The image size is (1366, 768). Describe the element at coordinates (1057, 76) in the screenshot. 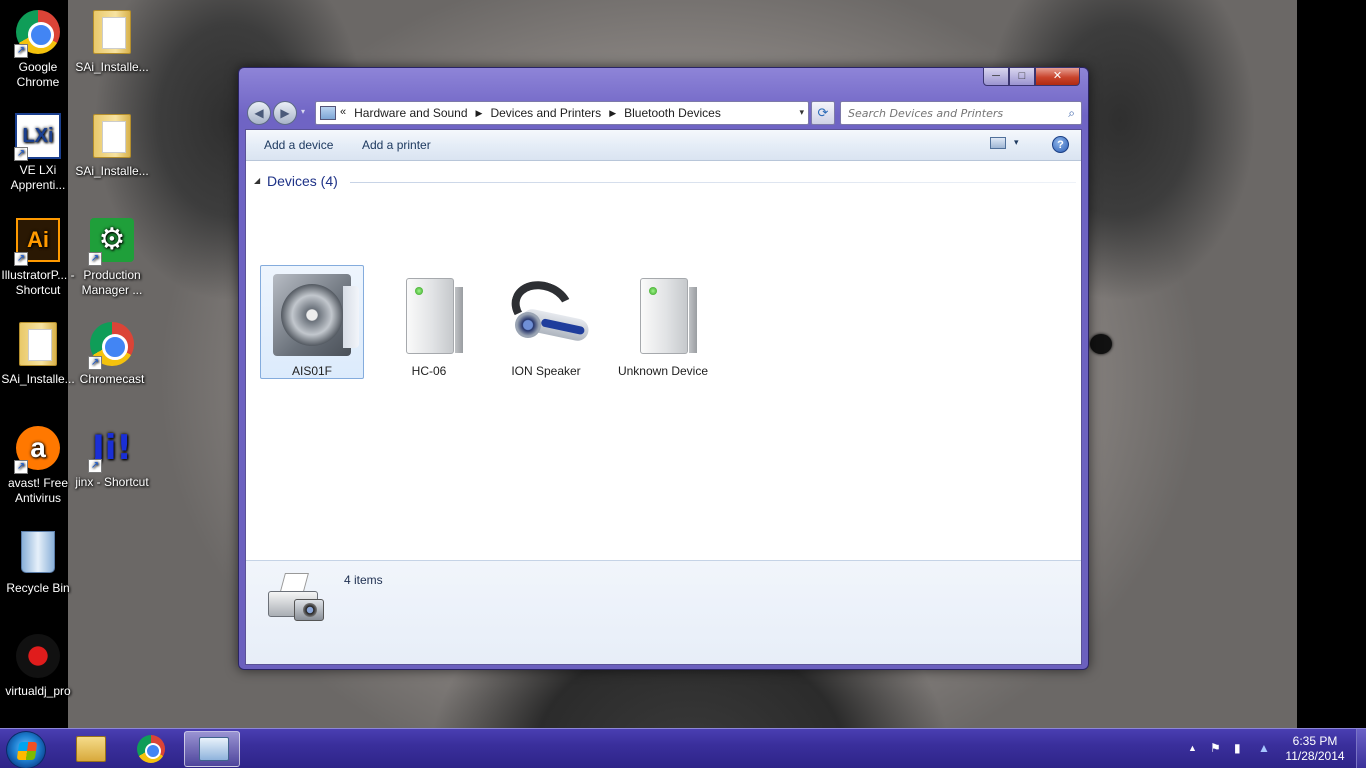

I see `close-button: ✕` at that location.